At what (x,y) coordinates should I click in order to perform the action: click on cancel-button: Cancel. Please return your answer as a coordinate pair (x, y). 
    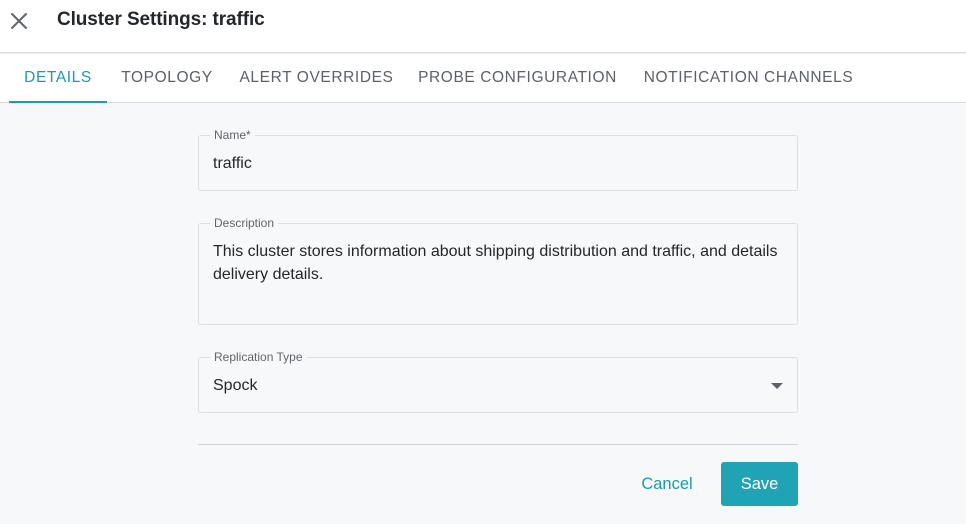
    Looking at the image, I should click on (667, 484).